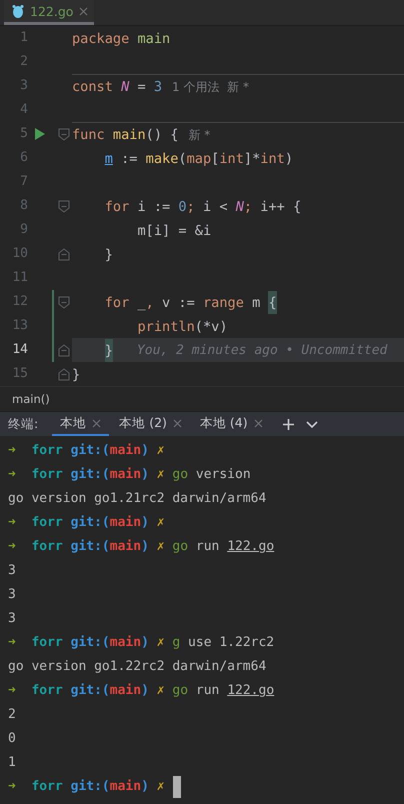 The image size is (404, 804). What do you see at coordinates (174, 231) in the screenshot?
I see `code-line: m[i] = &i` at bounding box center [174, 231].